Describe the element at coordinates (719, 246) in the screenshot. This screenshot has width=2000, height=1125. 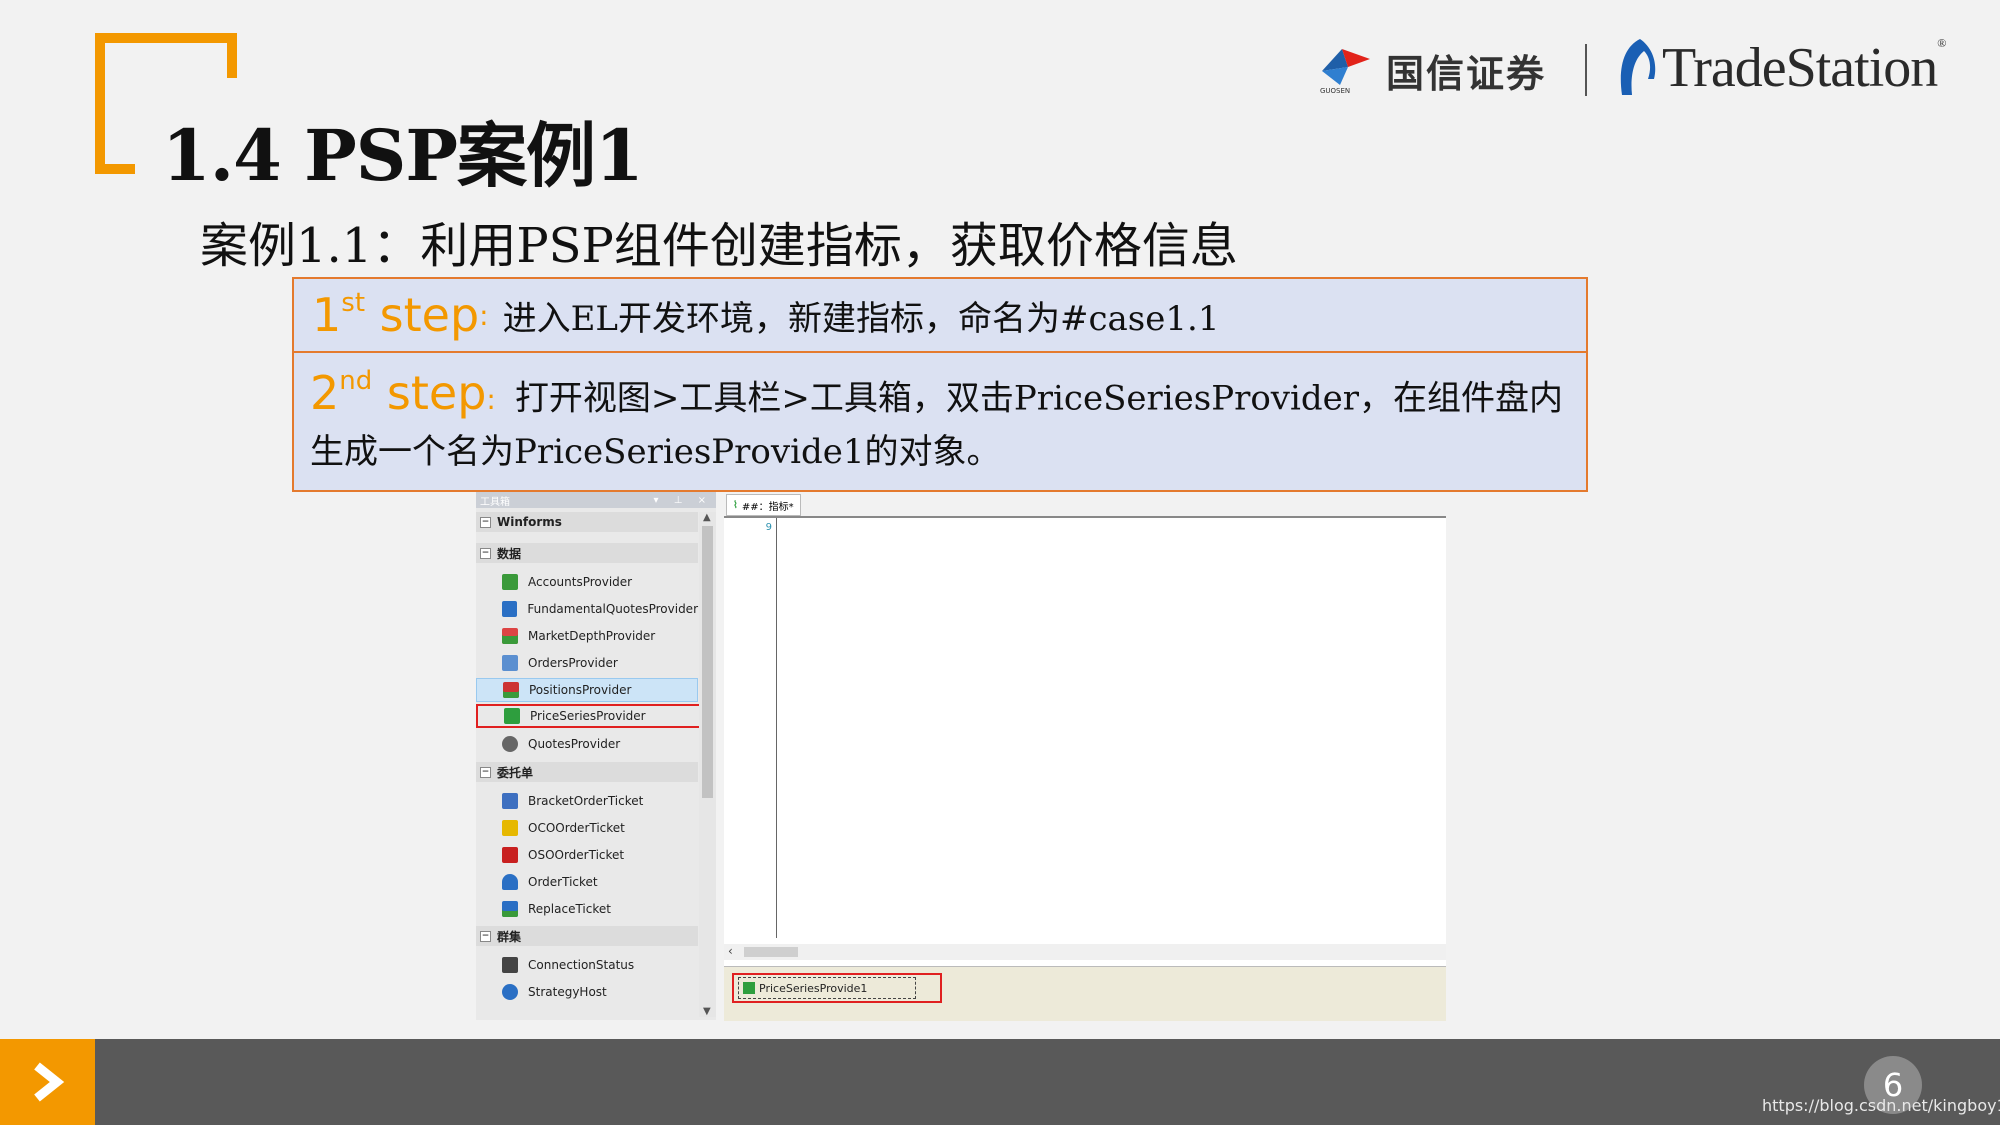
I see `slide-subtitle: 案例1.1：利用PSP组件创建指标，获取价格信息` at that location.